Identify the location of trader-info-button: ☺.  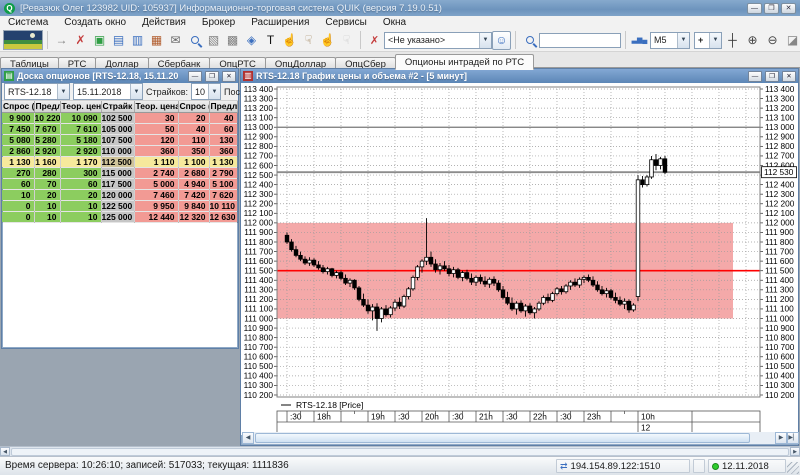
(501, 40).